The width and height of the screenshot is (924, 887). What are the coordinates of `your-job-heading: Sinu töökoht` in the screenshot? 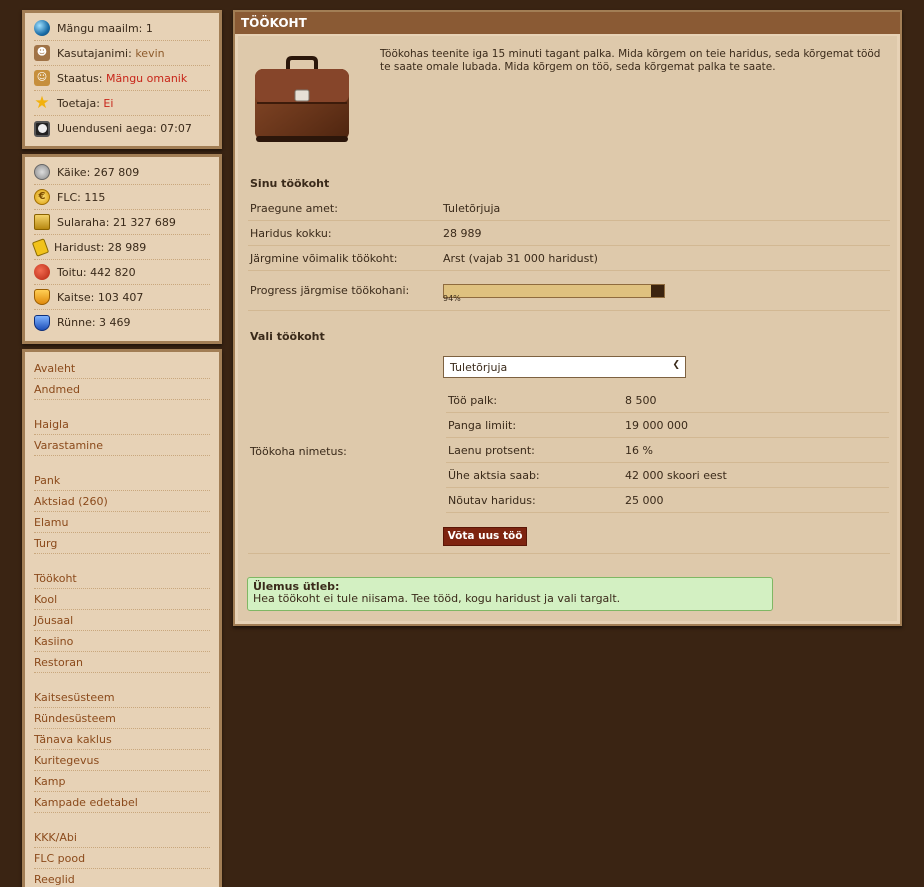 It's located at (290, 183).